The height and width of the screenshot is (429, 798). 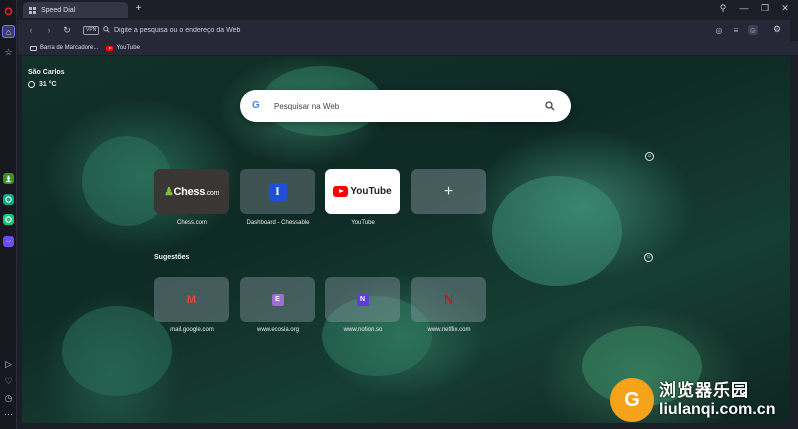 What do you see at coordinates (191, 223) in the screenshot?
I see `speed-dial-label: Chess.com` at bounding box center [191, 223].